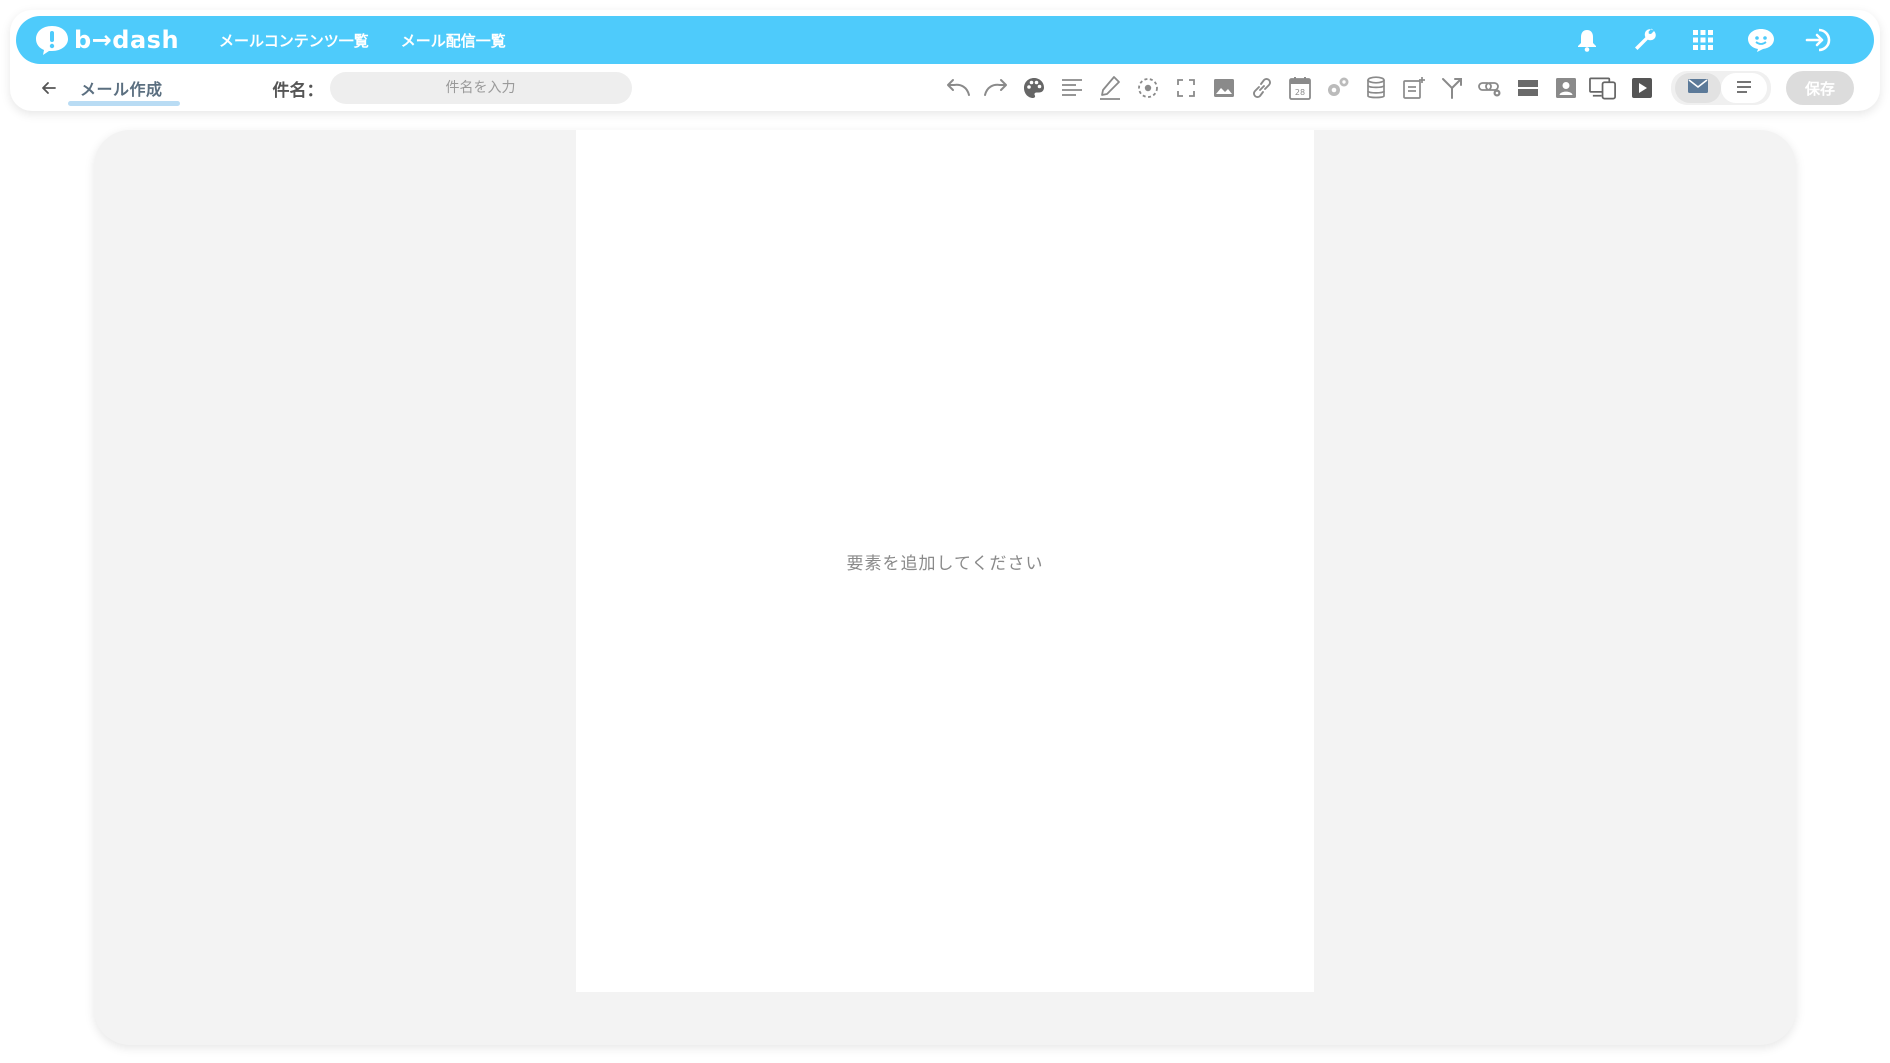 The image size is (1890, 1063). I want to click on database-icon, so click(1375, 88).